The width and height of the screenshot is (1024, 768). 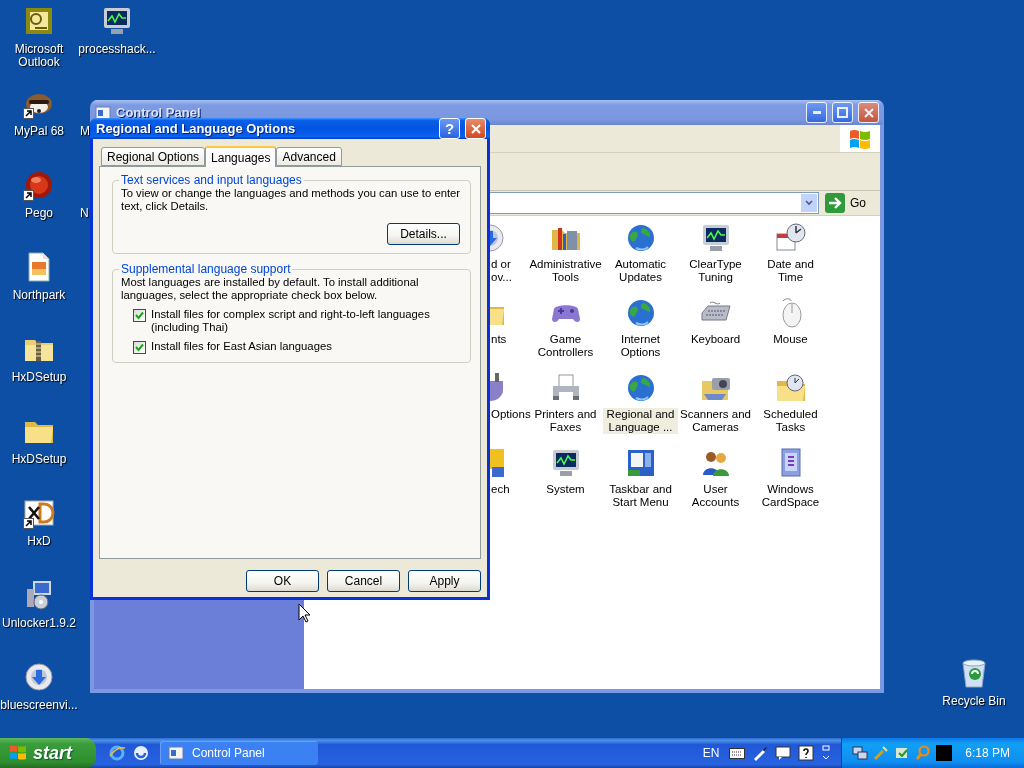 I want to click on group-description: Most languages are installed by default. To install additional languages, select the appropriate check box below., so click(x=270, y=289).